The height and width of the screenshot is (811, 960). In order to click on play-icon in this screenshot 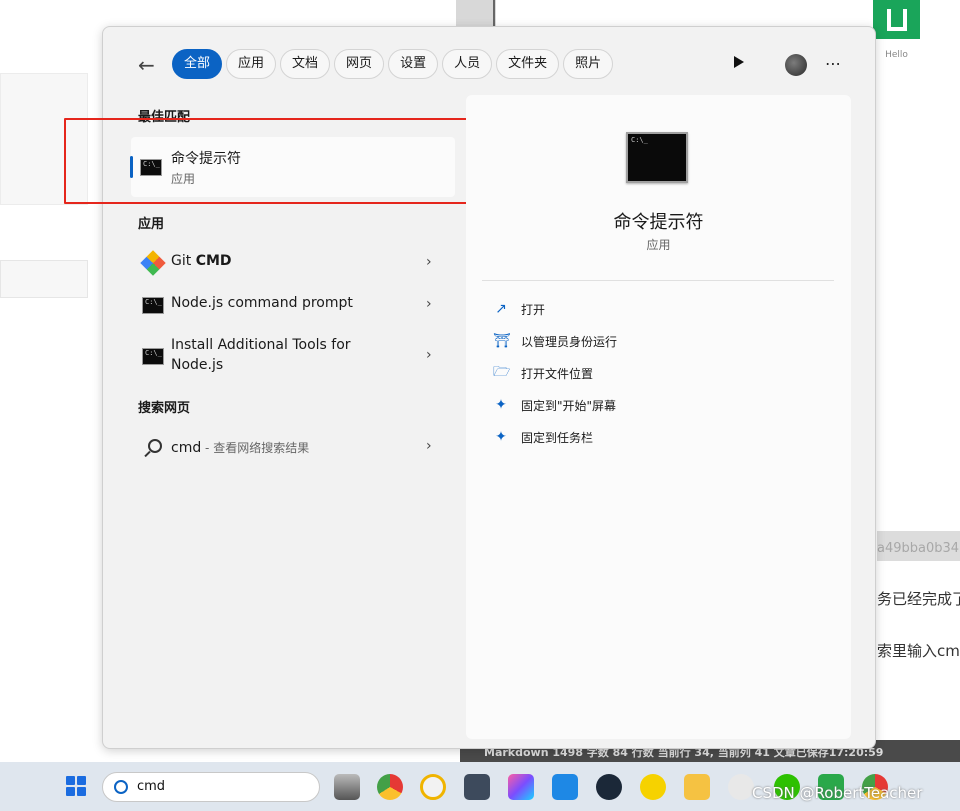, I will do `click(739, 62)`.